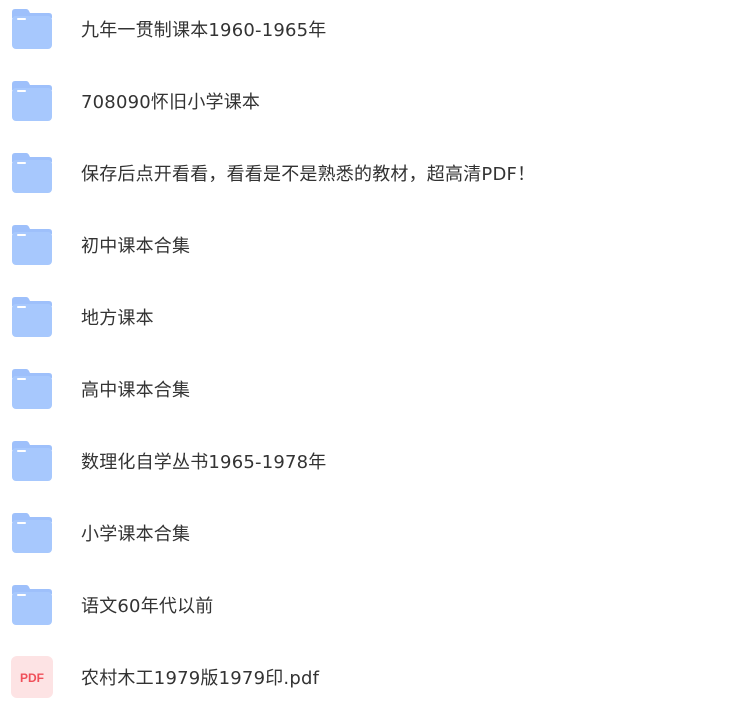 This screenshot has height=717, width=739. What do you see at coordinates (369, 677) in the screenshot?
I see `list-item: PDF 农村木工1979版1979印.pdf` at bounding box center [369, 677].